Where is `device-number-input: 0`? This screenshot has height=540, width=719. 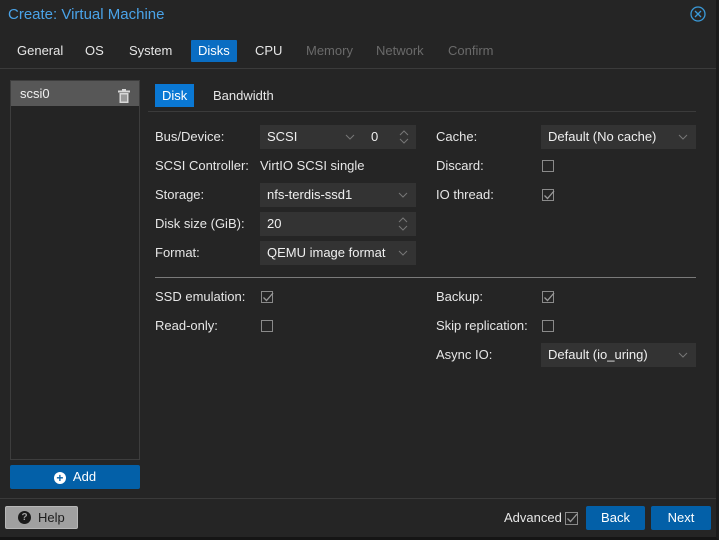 device-number-input: 0 is located at coordinates (390, 137).